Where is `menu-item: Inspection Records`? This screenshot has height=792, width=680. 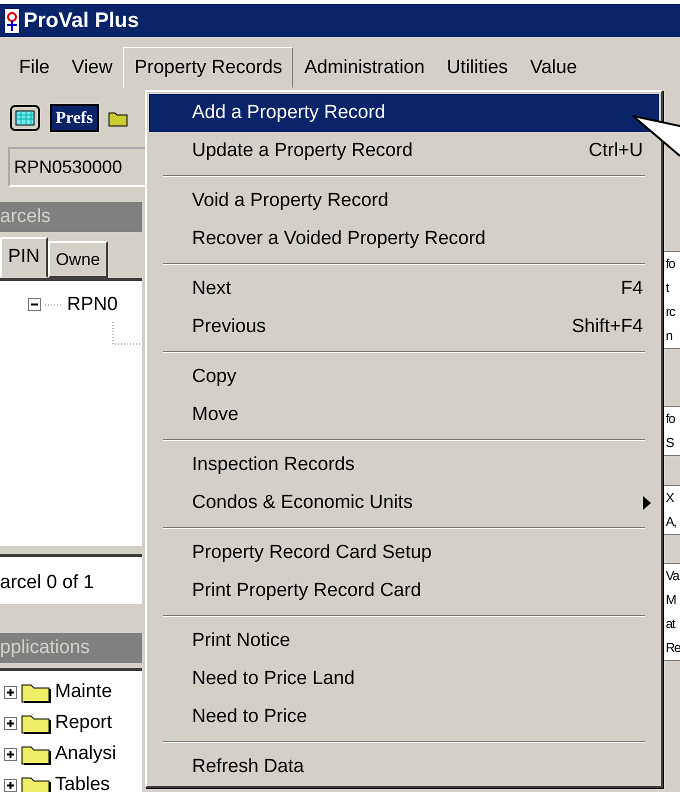 menu-item: Inspection Records is located at coordinates (404, 465).